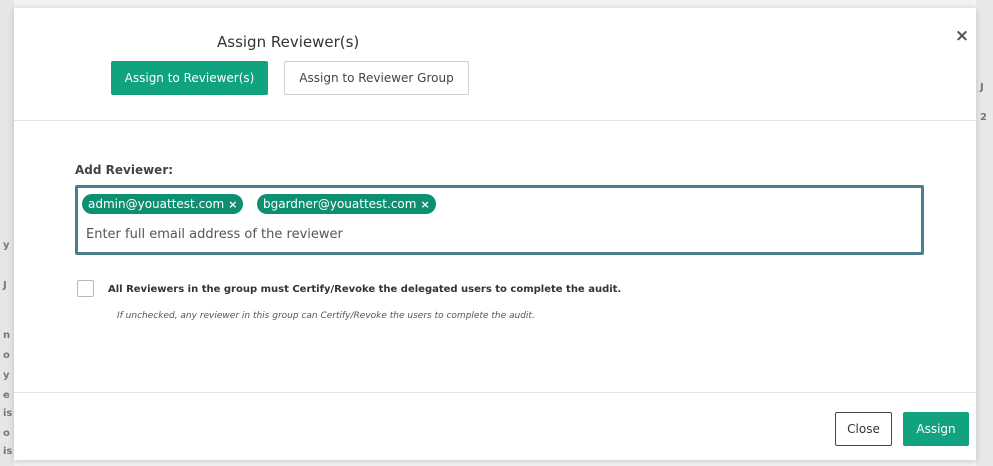  What do you see at coordinates (376, 78) in the screenshot?
I see `tab-assign-to-reviewer-group: Assign to Reviewer Group` at bounding box center [376, 78].